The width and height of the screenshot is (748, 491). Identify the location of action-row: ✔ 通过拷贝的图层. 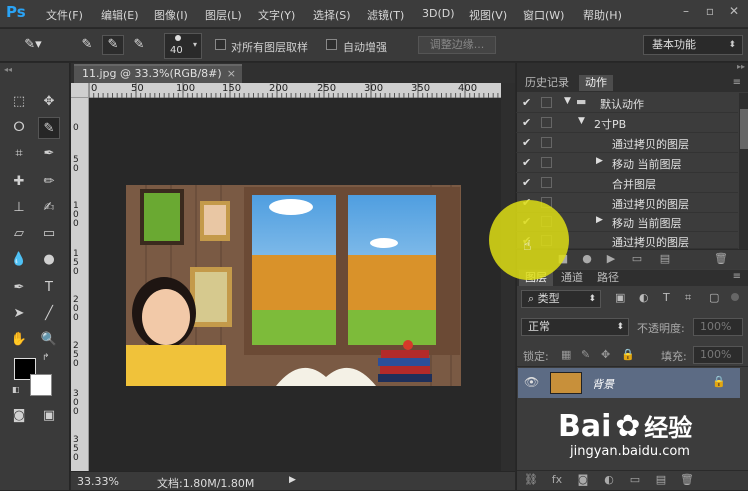
(627, 143).